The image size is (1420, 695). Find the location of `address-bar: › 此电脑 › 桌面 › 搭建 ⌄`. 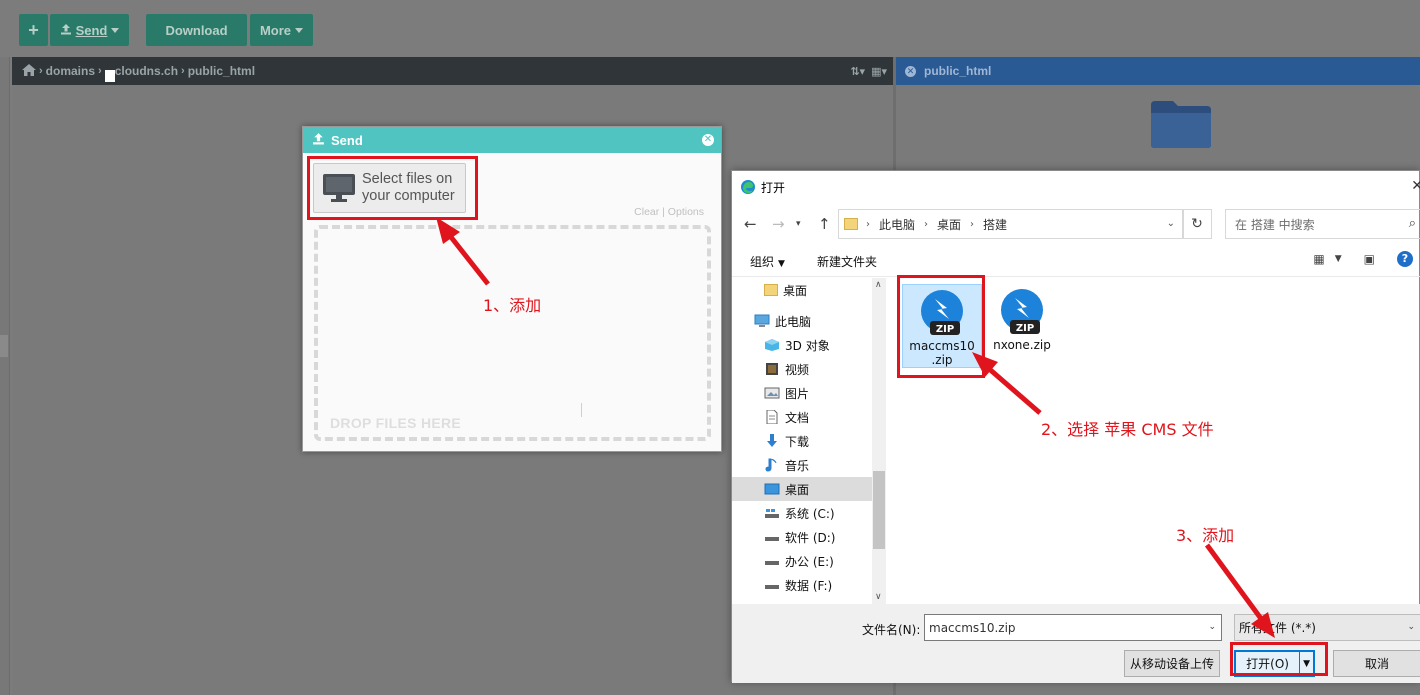

address-bar: › 此电脑 › 桌面 › 搭建 ⌄ is located at coordinates (1011, 224).